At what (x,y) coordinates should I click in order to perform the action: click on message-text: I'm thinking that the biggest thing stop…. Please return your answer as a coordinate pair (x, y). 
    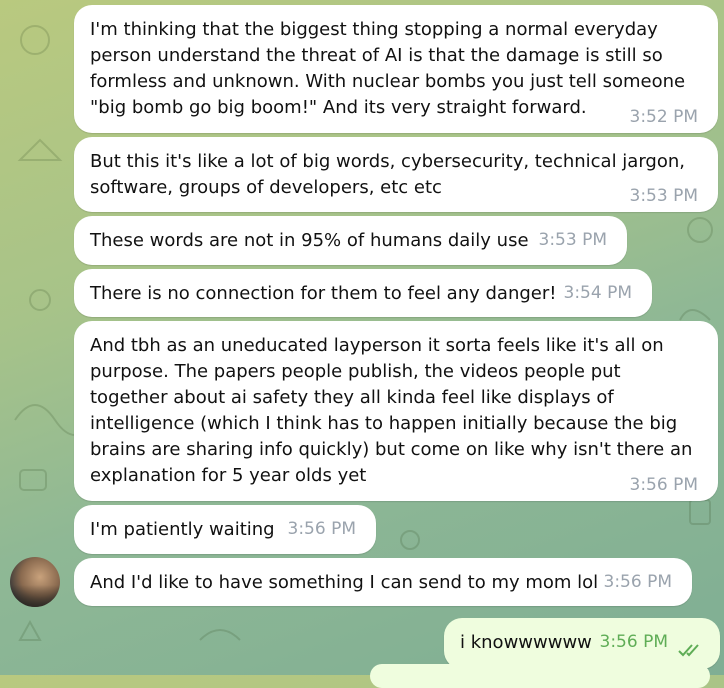
    Looking at the image, I should click on (388, 68).